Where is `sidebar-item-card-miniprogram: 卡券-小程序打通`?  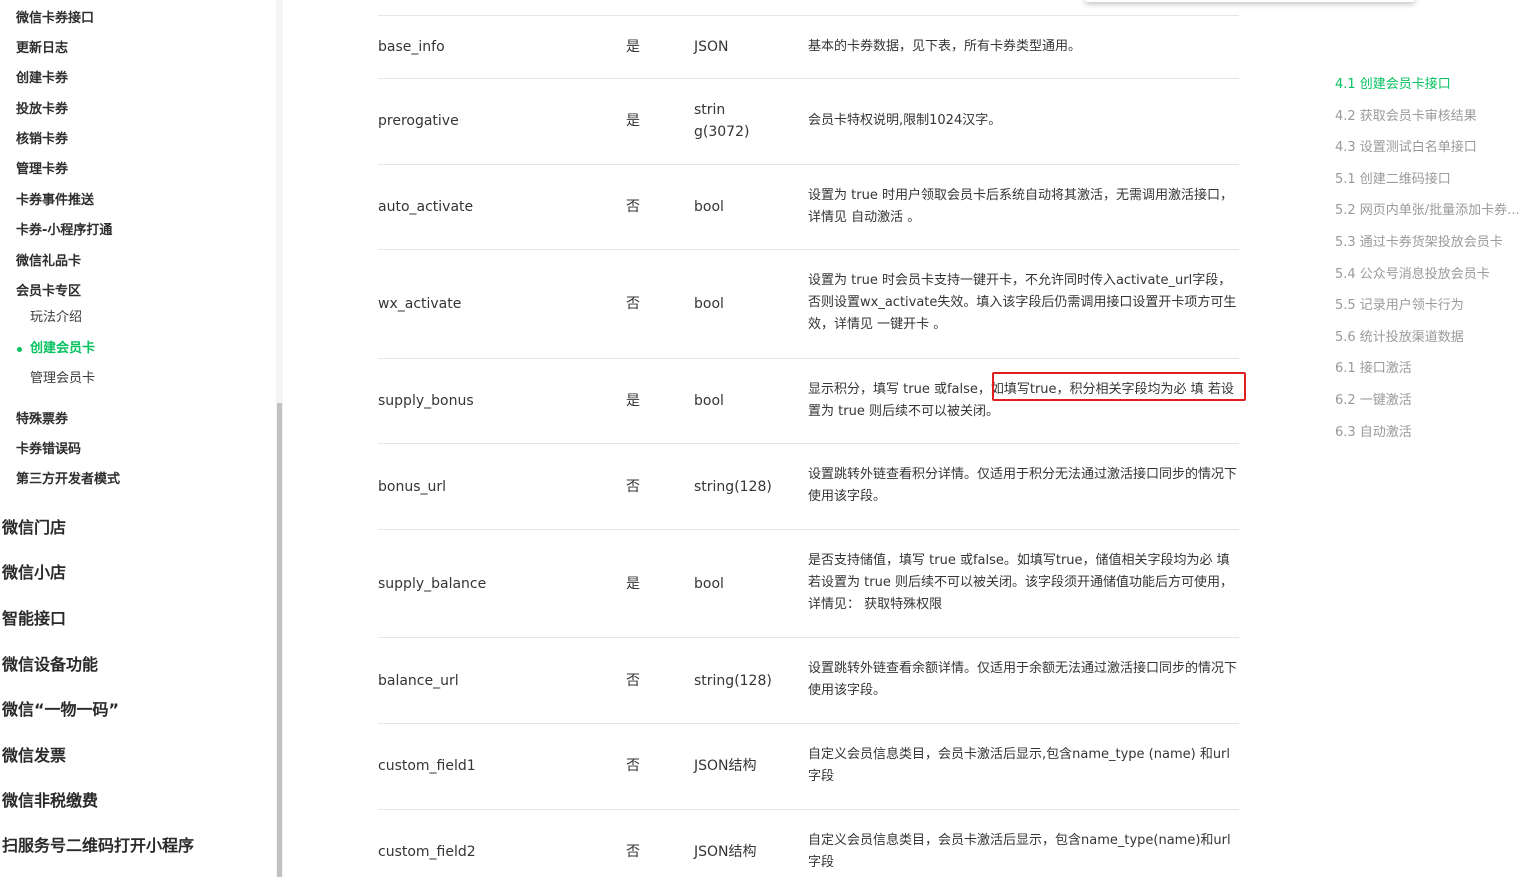 sidebar-item-card-miniprogram: 卡券-小程序打通 is located at coordinates (64, 231).